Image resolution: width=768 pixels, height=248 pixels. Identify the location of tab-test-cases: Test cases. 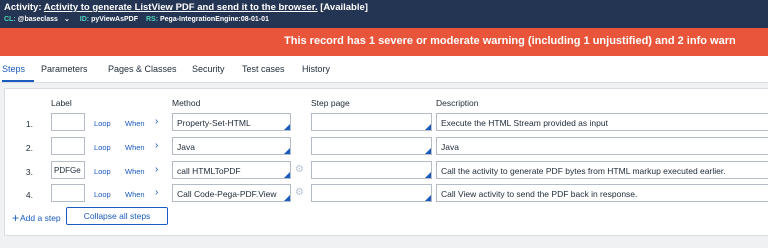
(263, 69).